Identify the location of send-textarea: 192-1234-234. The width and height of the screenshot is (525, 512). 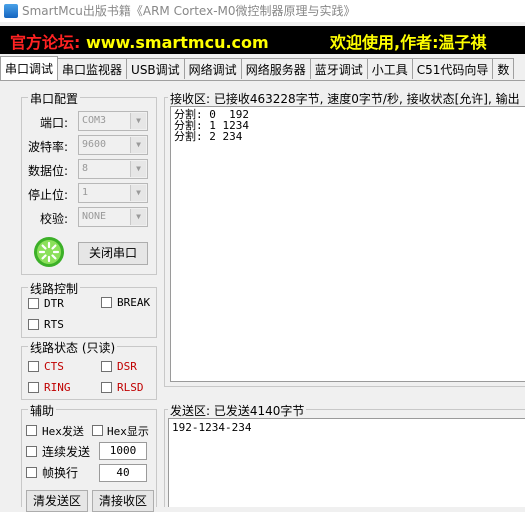
(346, 462).